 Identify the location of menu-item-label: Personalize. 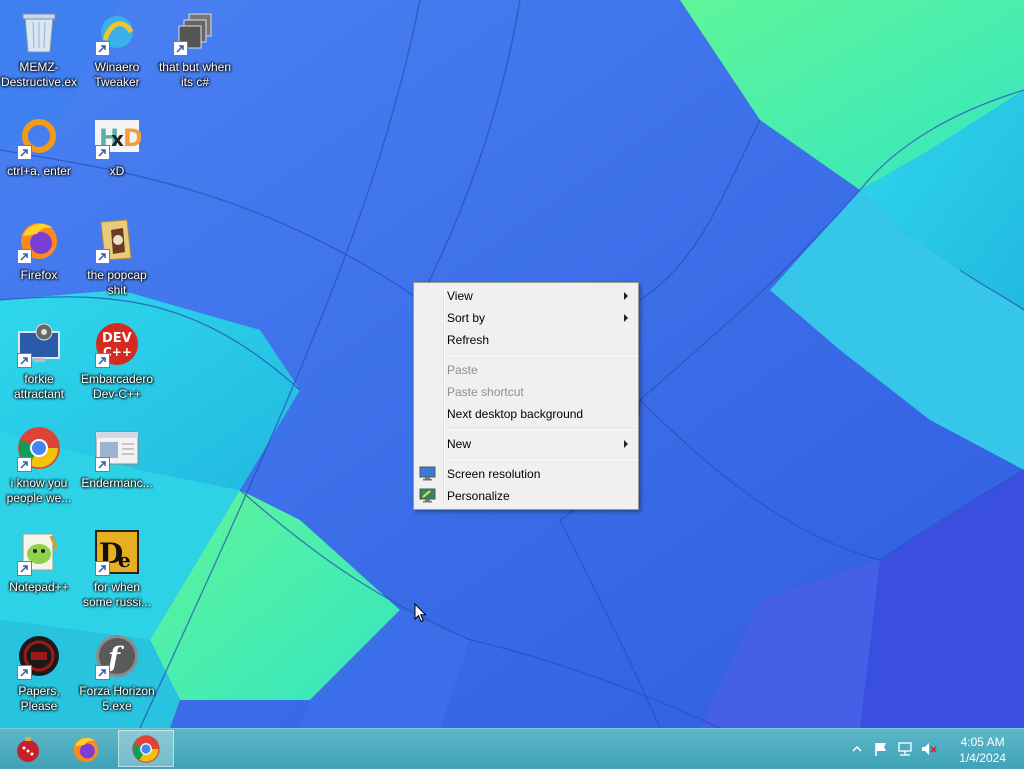
(478, 496).